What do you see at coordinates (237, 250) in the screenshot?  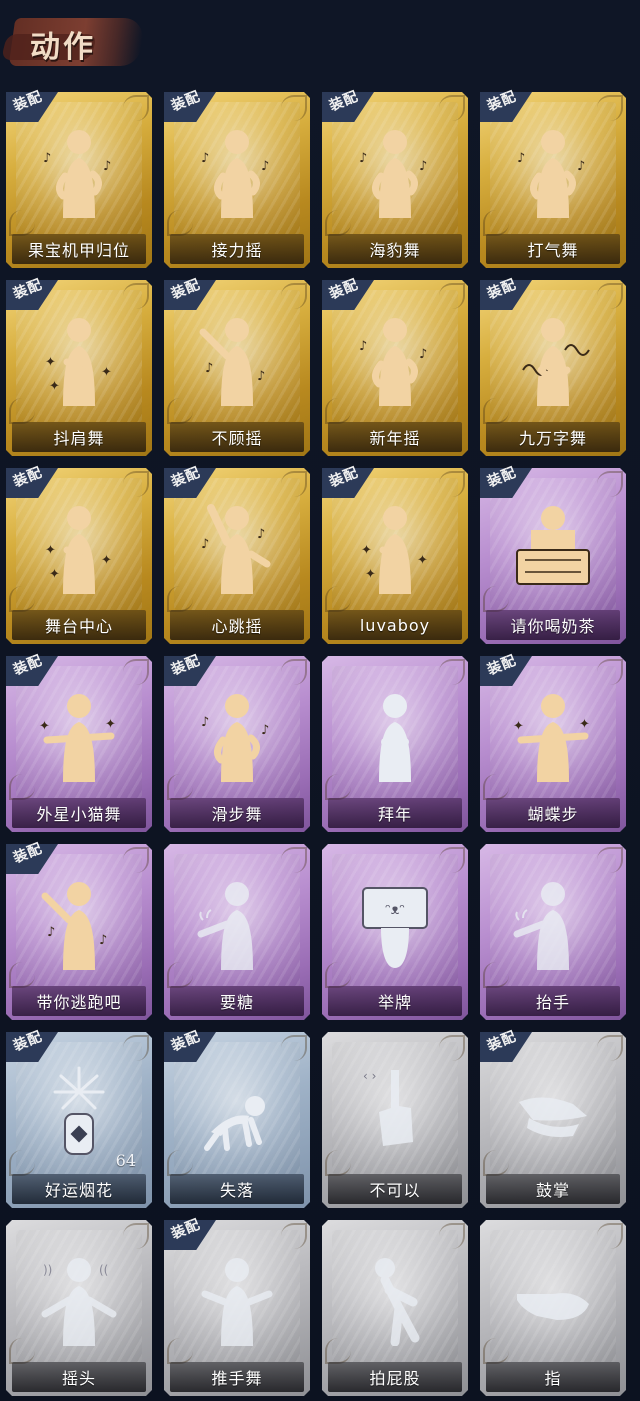 I see `action-name: 接力摇` at bounding box center [237, 250].